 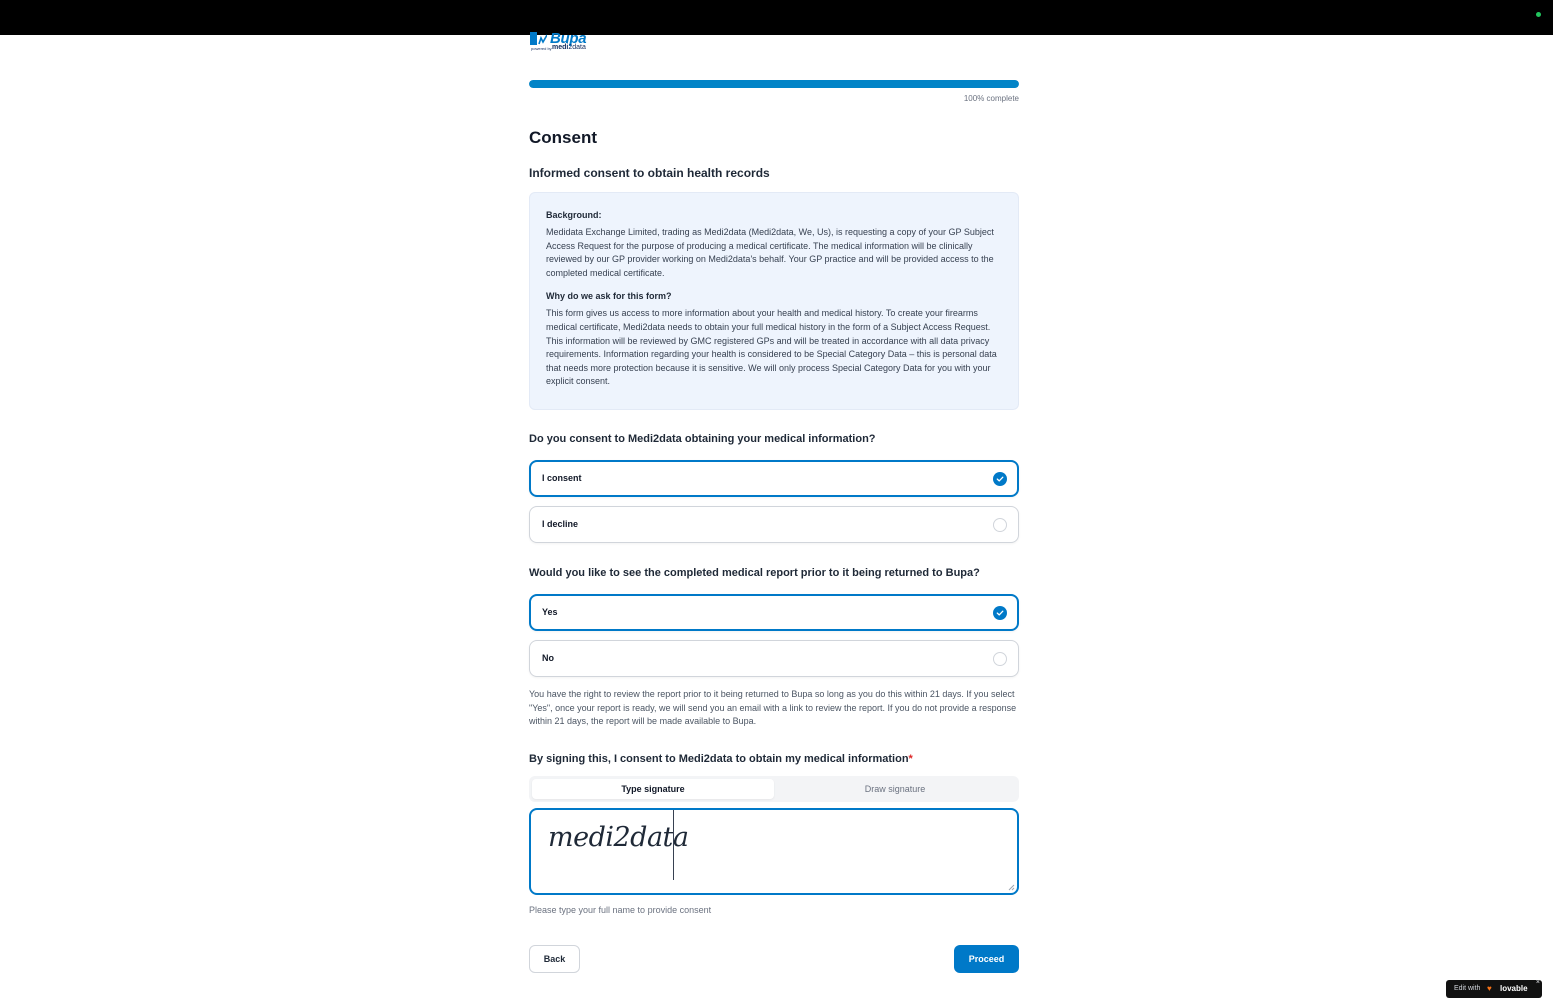 I want to click on bupa-logo-icon, so click(x=538, y=38).